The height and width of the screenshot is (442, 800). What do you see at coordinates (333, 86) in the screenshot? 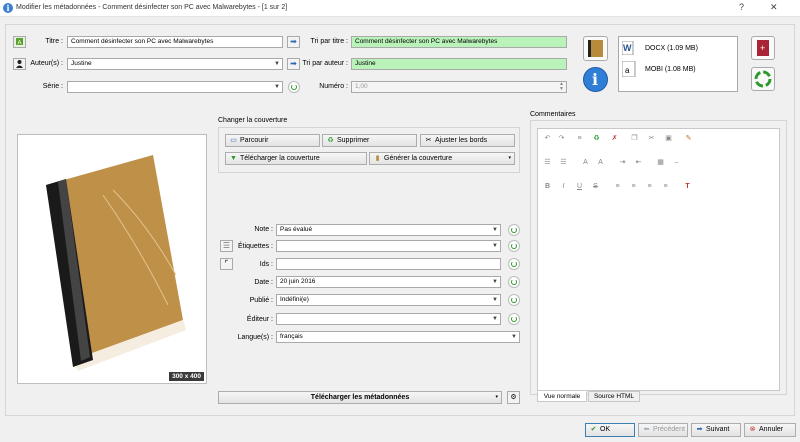
I see `numero-label: Numéro :` at bounding box center [333, 86].